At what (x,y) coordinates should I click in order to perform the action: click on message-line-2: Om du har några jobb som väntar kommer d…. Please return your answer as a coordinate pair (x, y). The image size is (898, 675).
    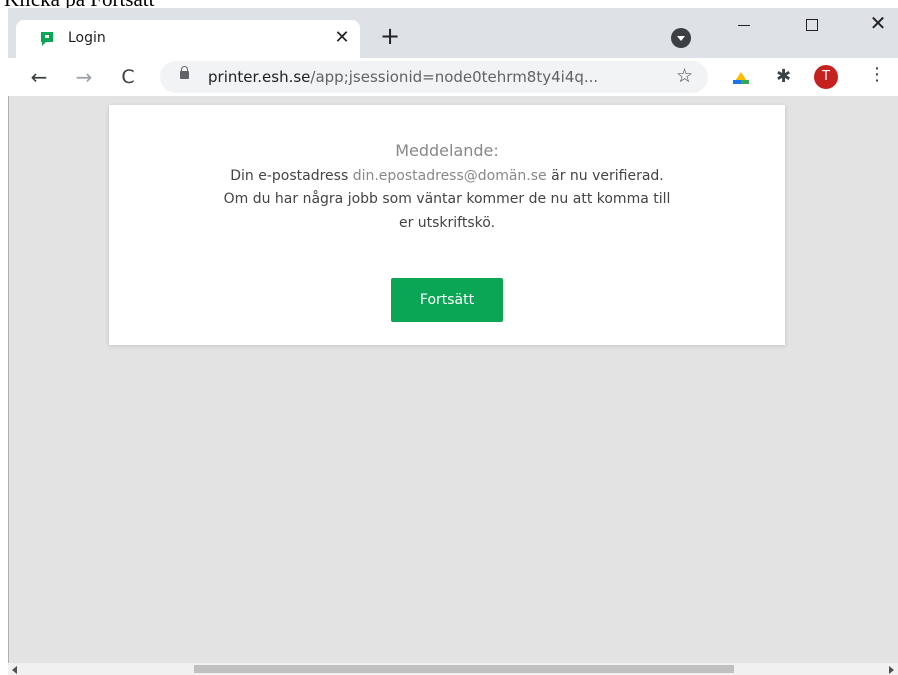
    Looking at the image, I should click on (447, 199).